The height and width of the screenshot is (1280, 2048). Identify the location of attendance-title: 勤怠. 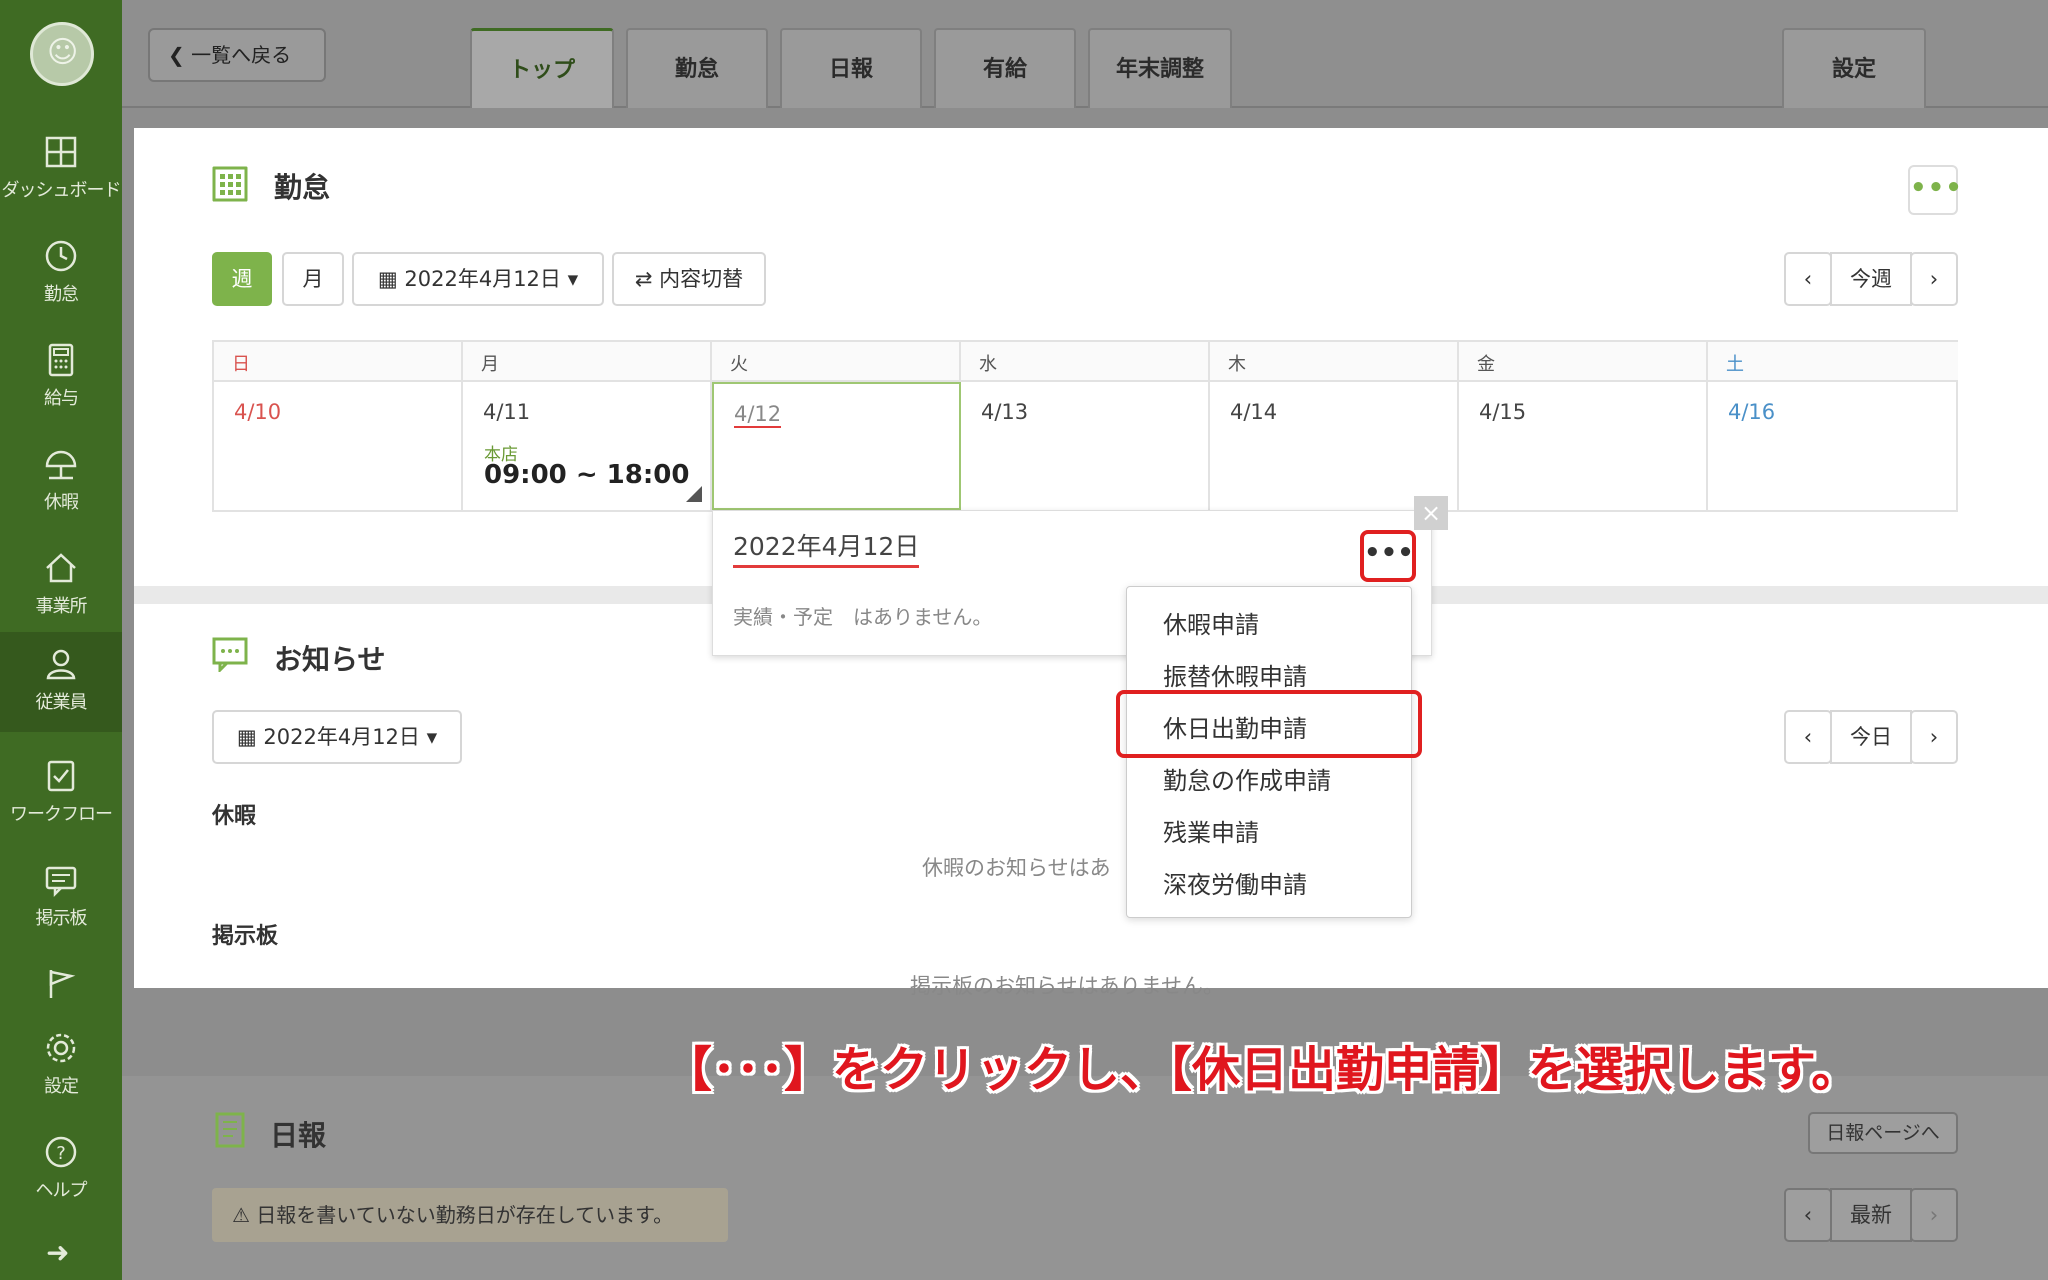
(302, 187).